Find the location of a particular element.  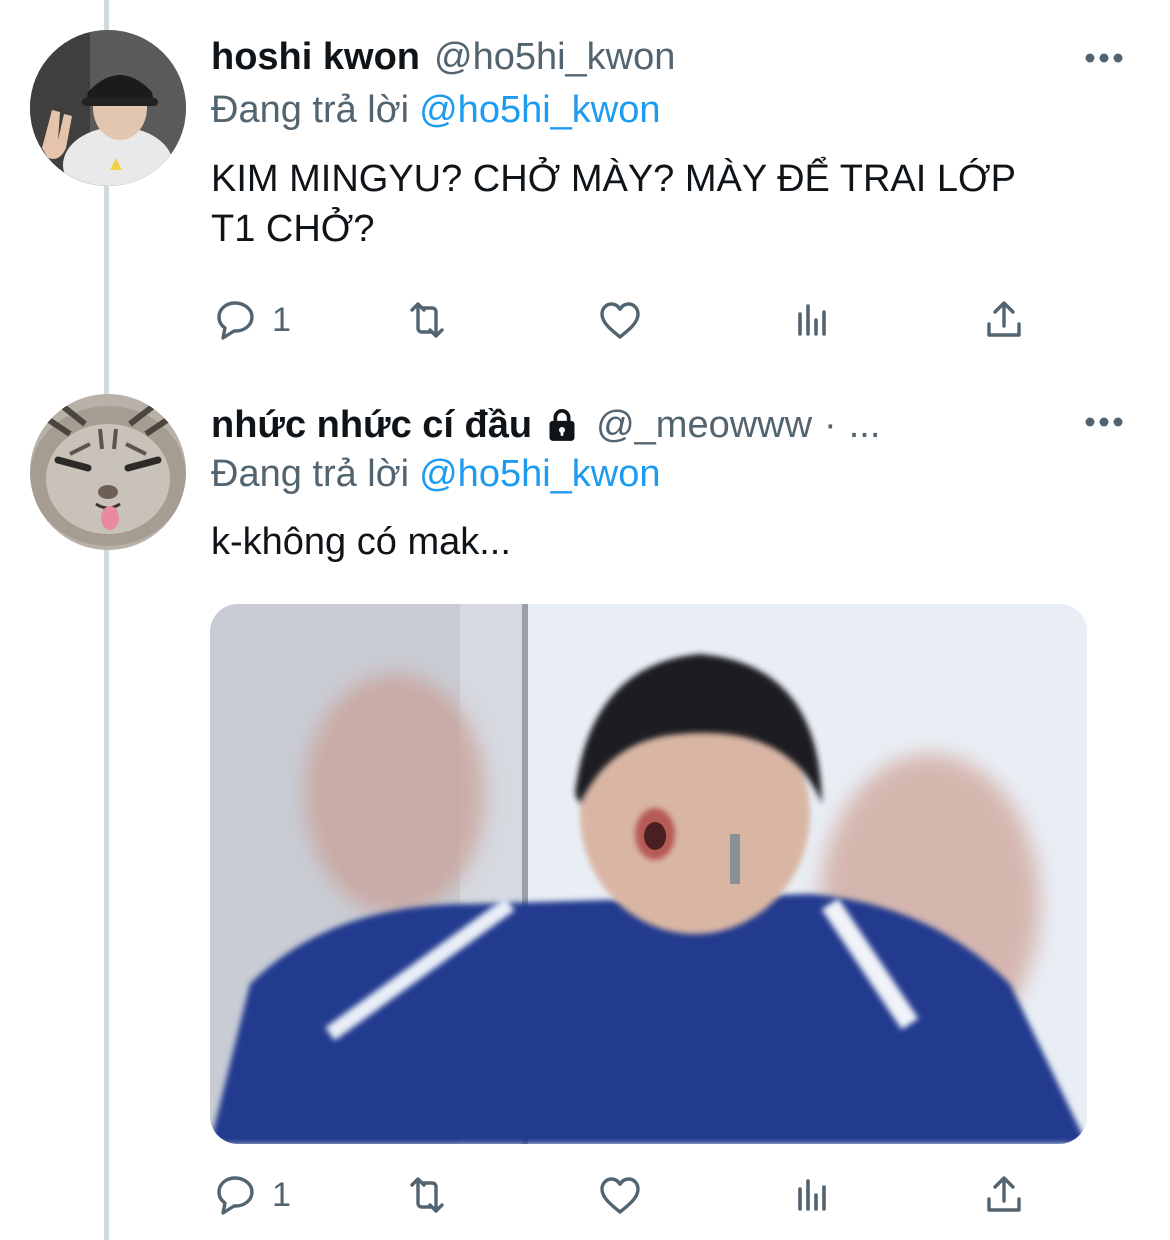

display-name: hoshi kwon is located at coordinates (315, 57).